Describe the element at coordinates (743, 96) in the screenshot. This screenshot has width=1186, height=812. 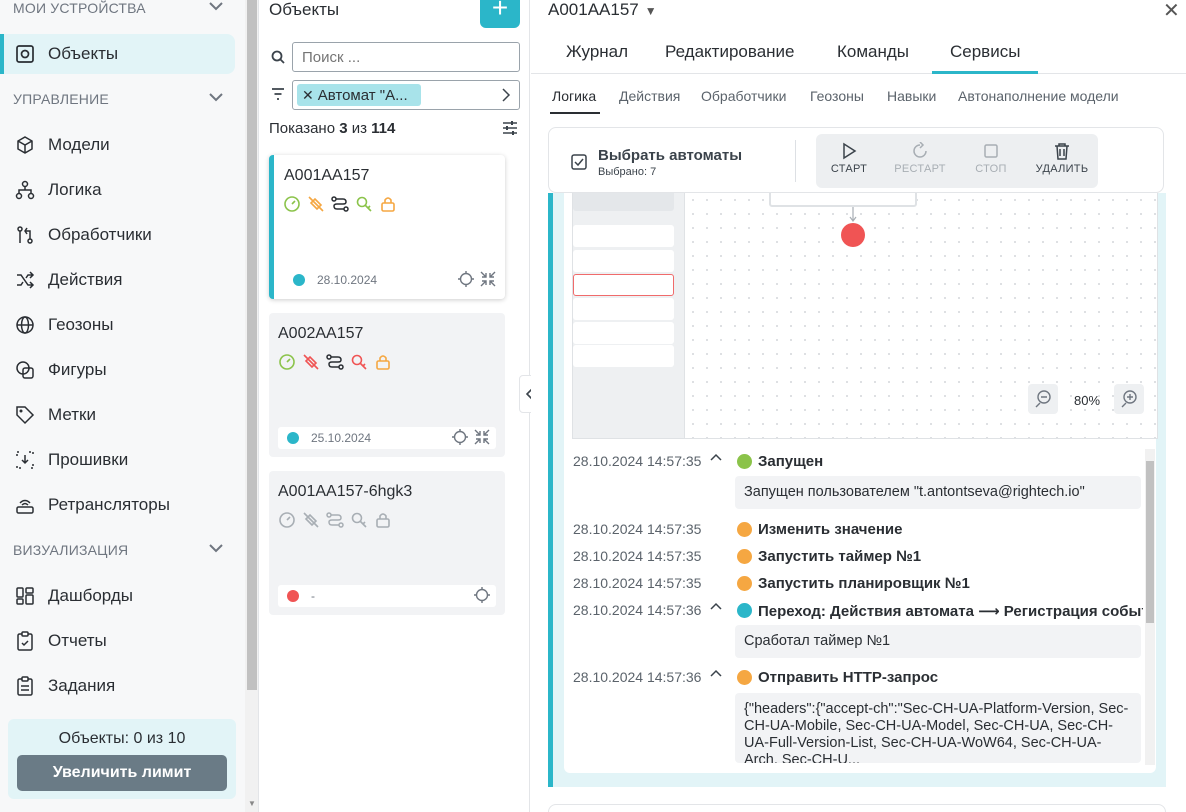
I see `subtab-handlers: Обработчики` at that location.